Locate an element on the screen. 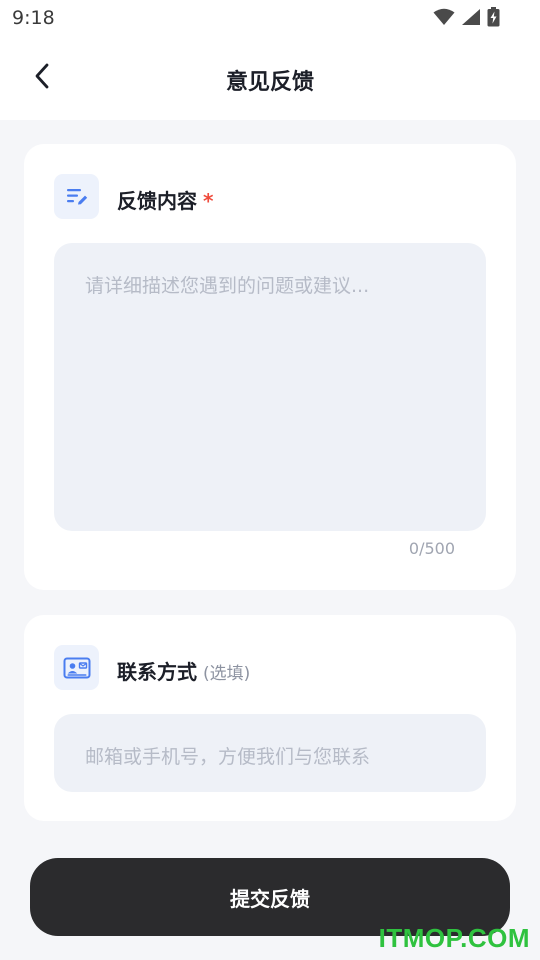 This screenshot has height=960, width=540. contact-placeholder: 邮箱或手机号，方便我们与您联系 is located at coordinates (228, 757).